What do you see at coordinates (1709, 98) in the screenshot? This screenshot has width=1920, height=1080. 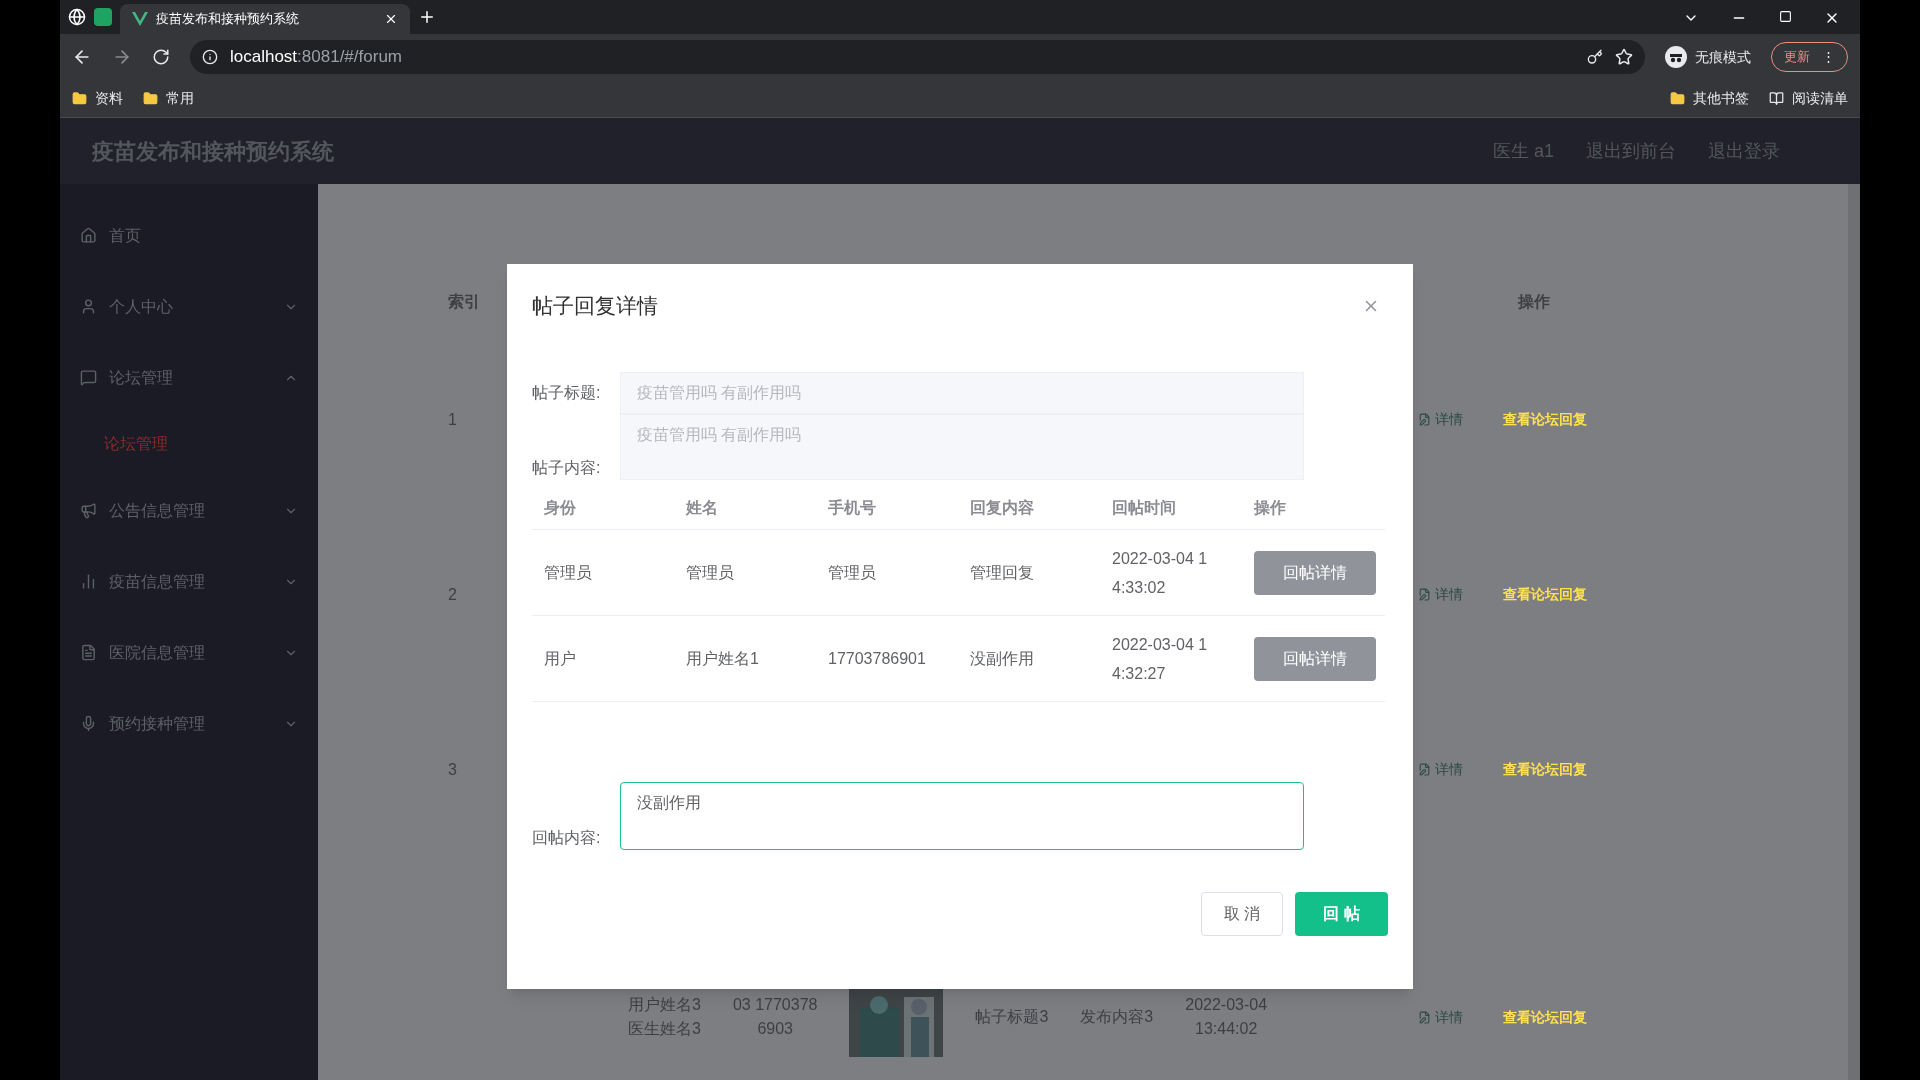 I see `bookmark-folder: 其他书签` at bounding box center [1709, 98].